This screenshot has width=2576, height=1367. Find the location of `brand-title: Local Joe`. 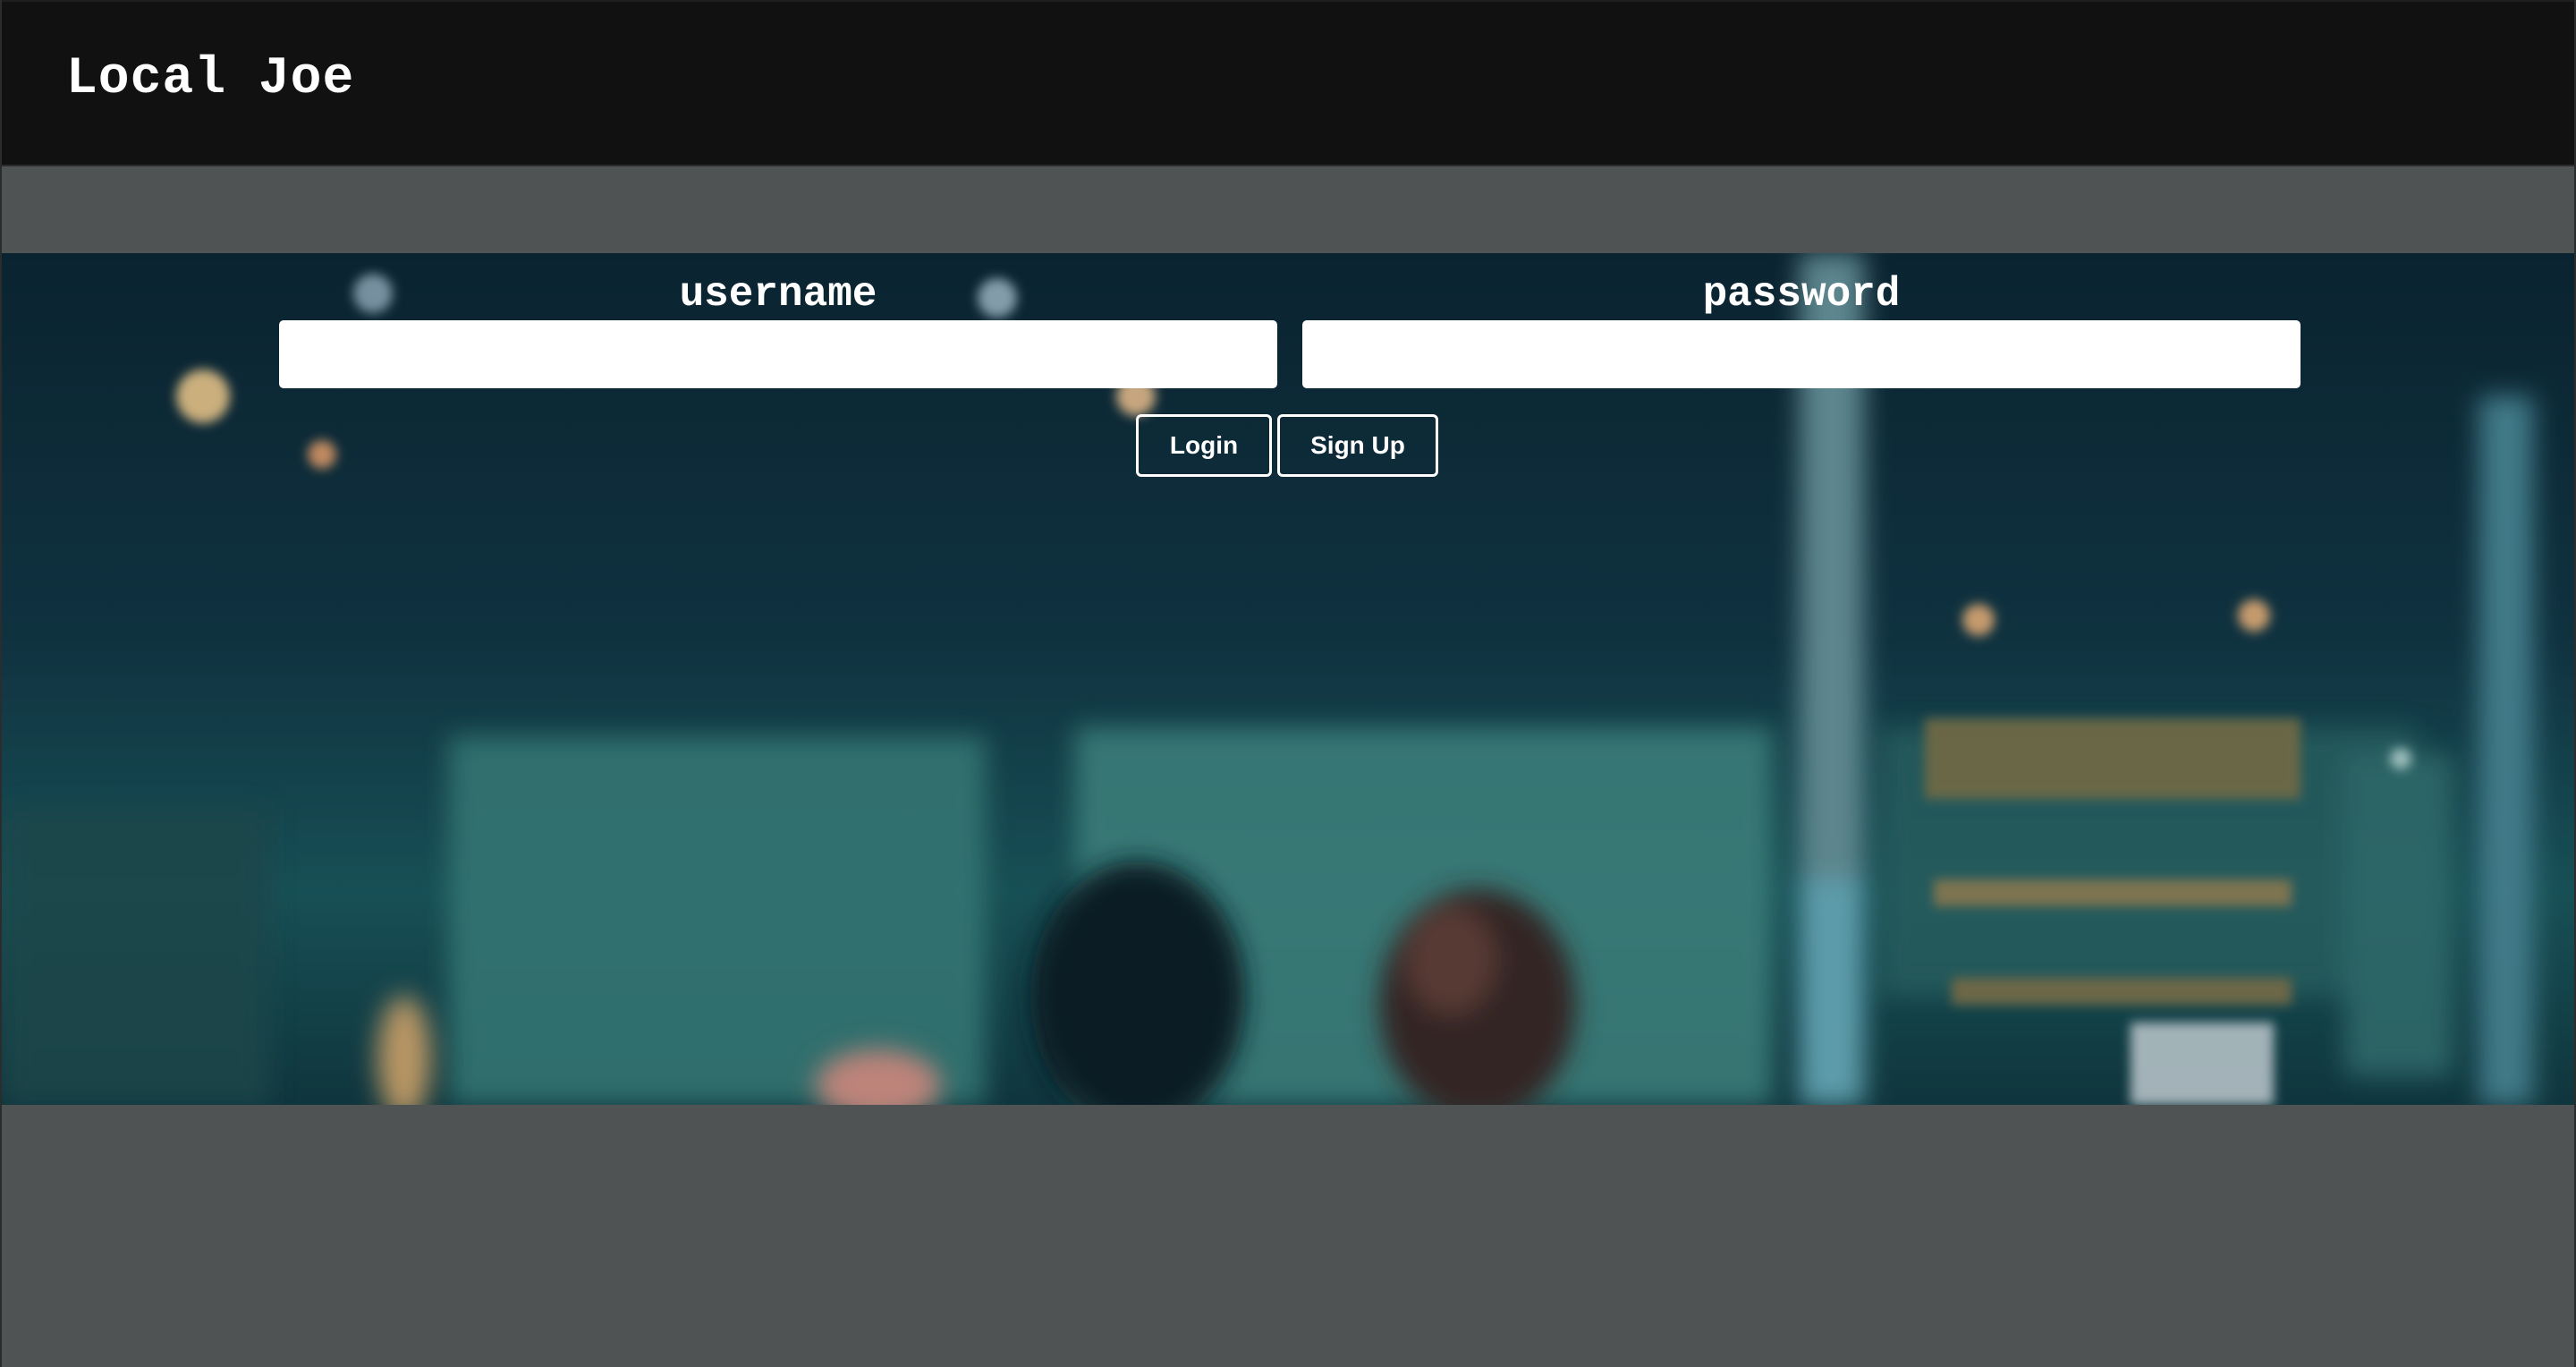

brand-title: Local Joe is located at coordinates (210, 79).